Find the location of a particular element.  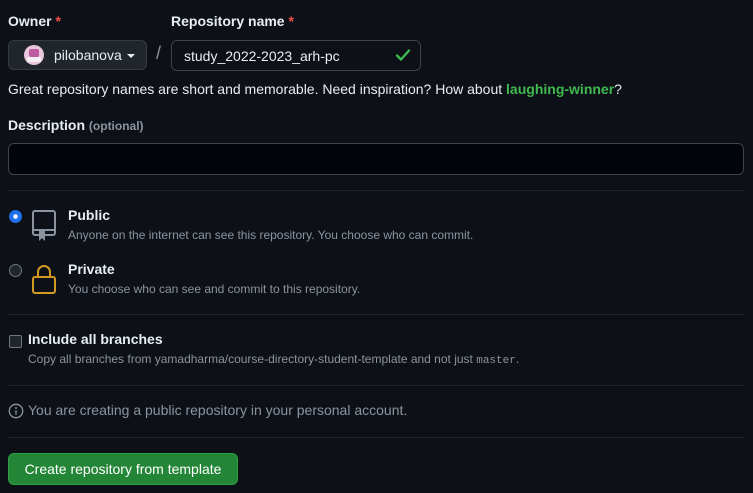

include-all-branches-label: Include all branches is located at coordinates (95, 339).